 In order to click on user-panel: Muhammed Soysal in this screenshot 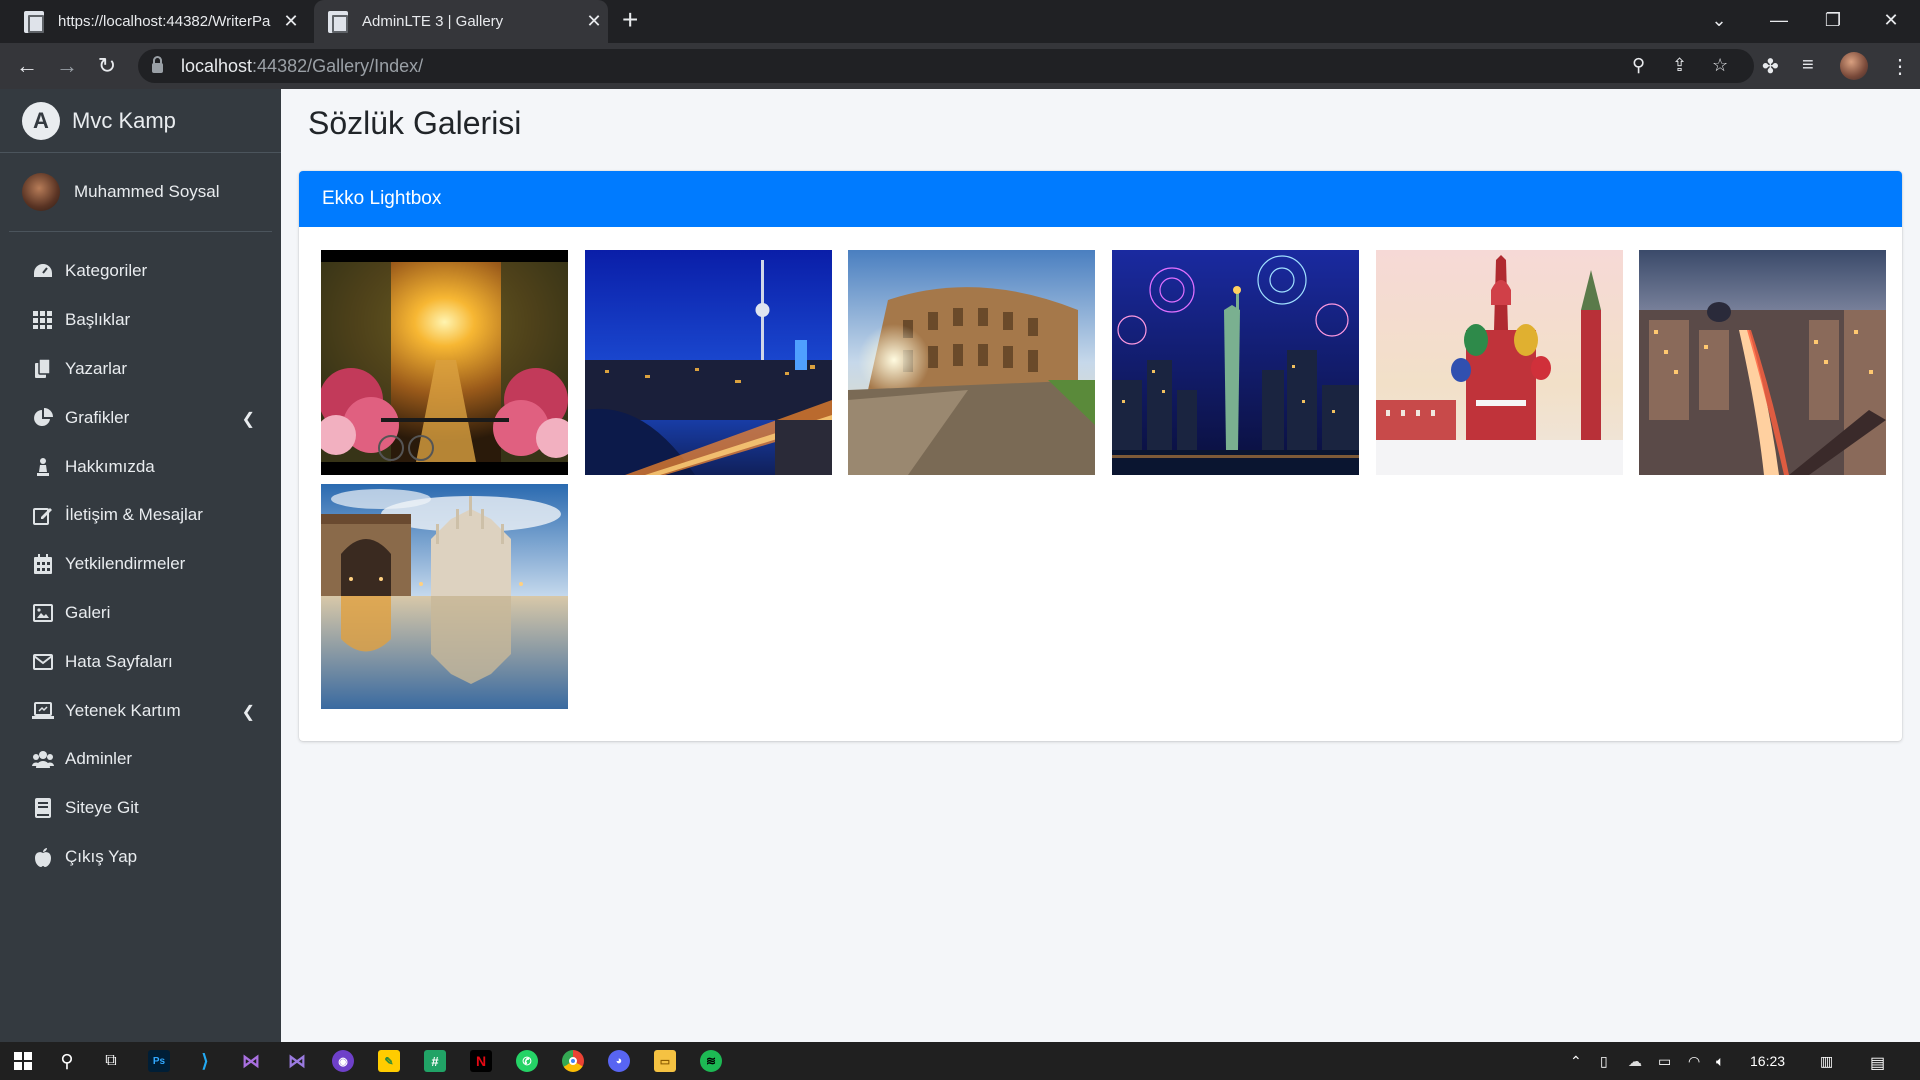, I will do `click(140, 192)`.